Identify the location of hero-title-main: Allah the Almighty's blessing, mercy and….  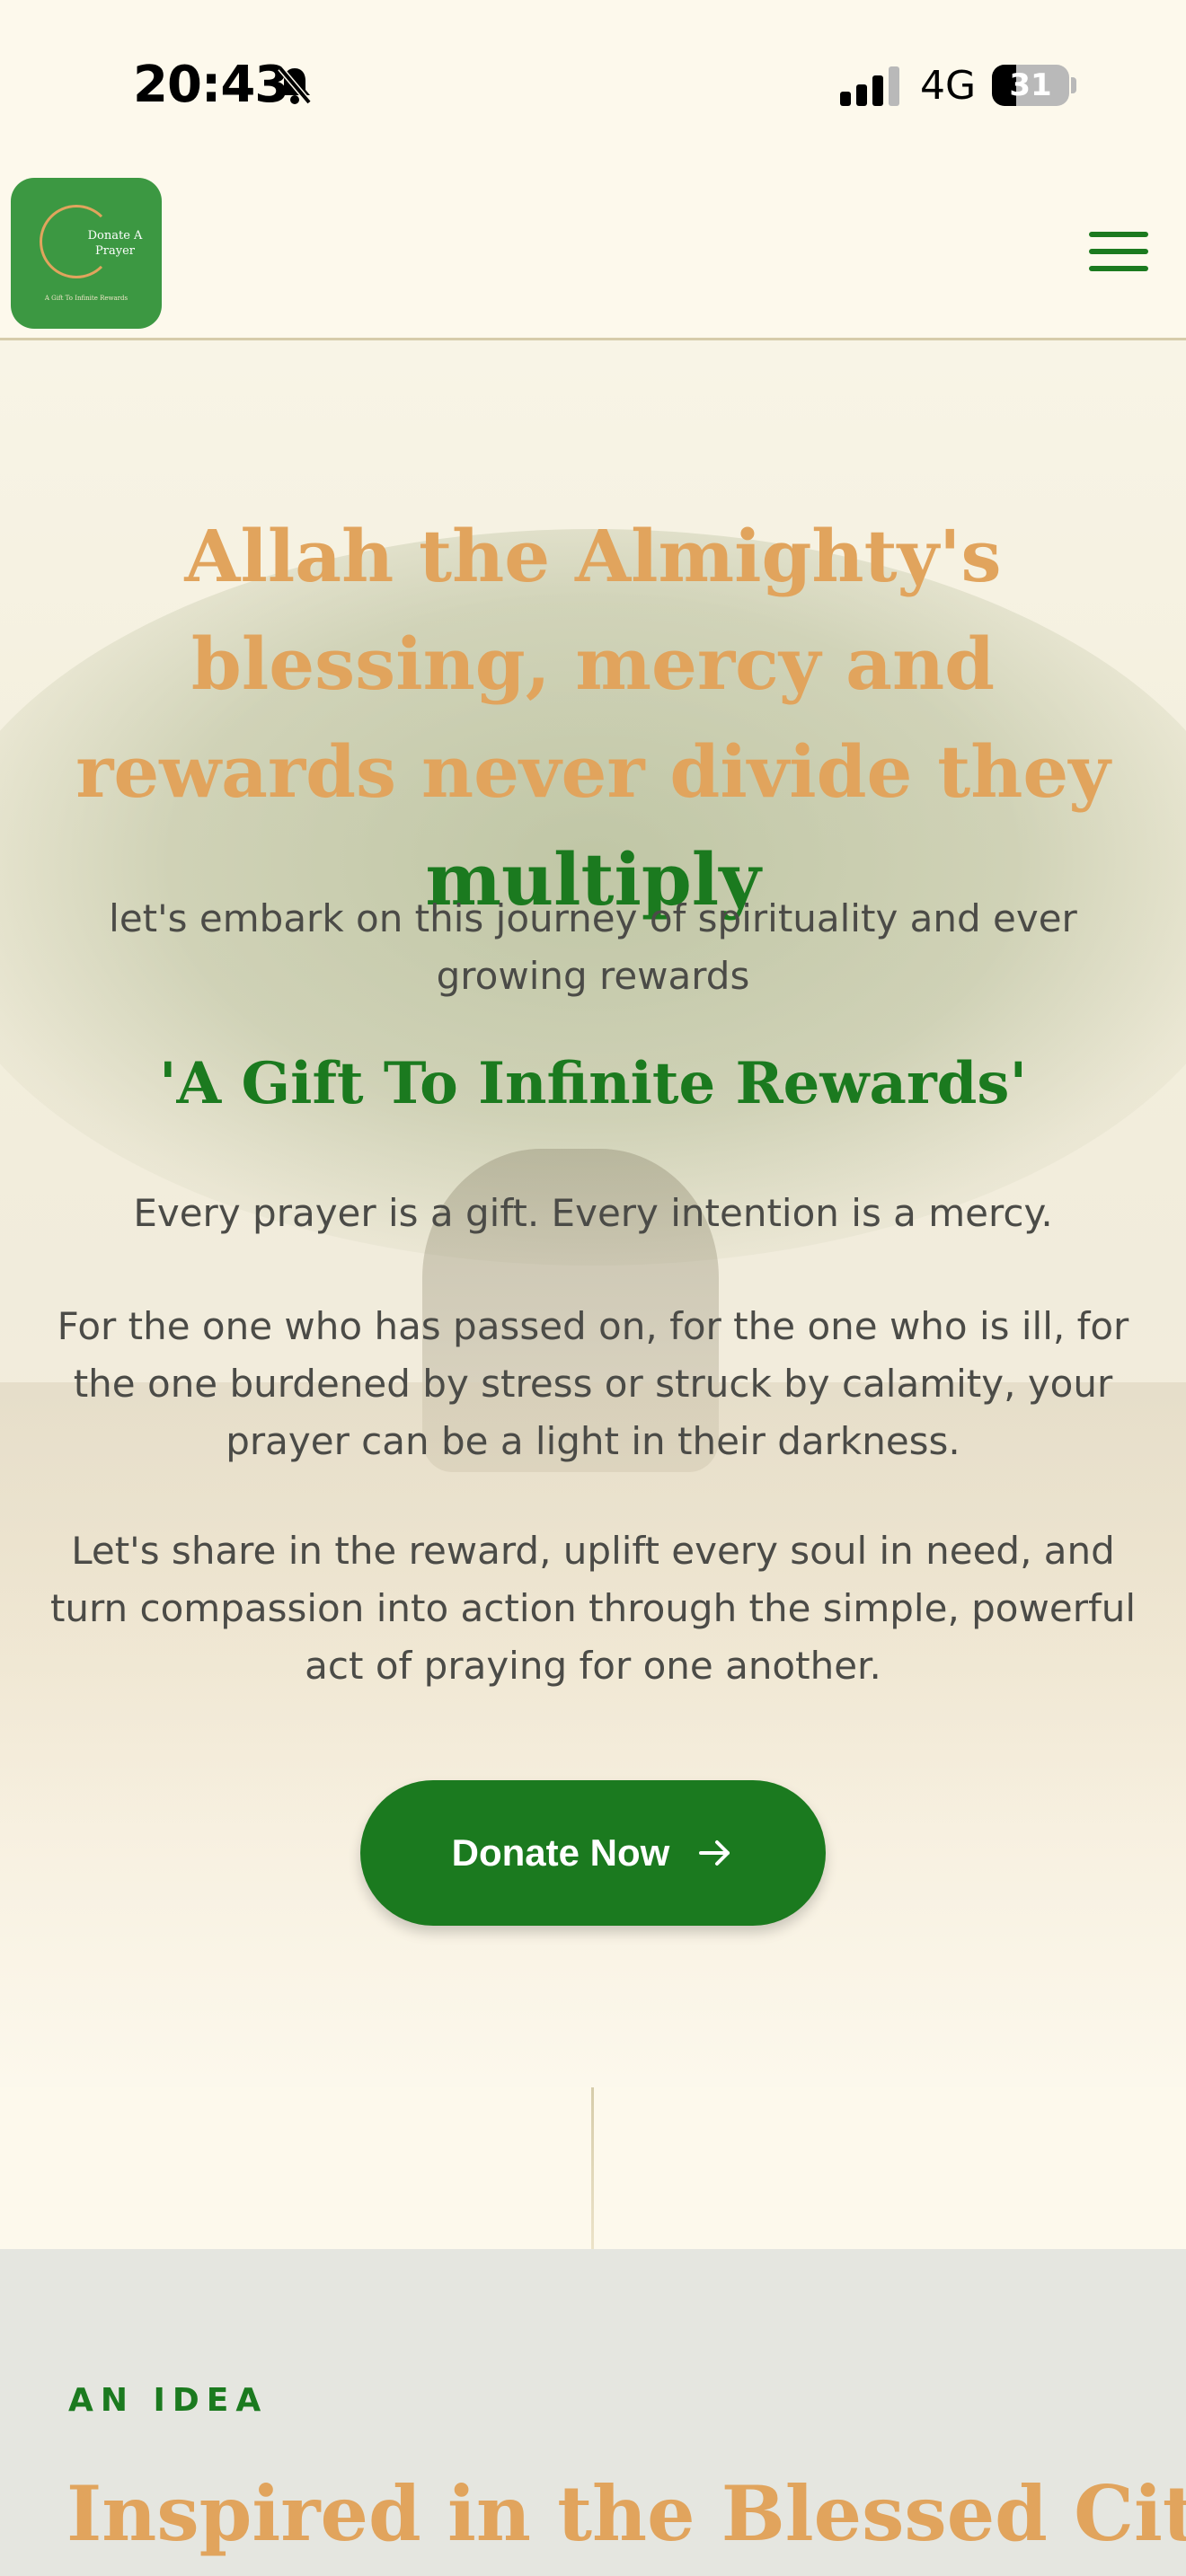
(593, 664).